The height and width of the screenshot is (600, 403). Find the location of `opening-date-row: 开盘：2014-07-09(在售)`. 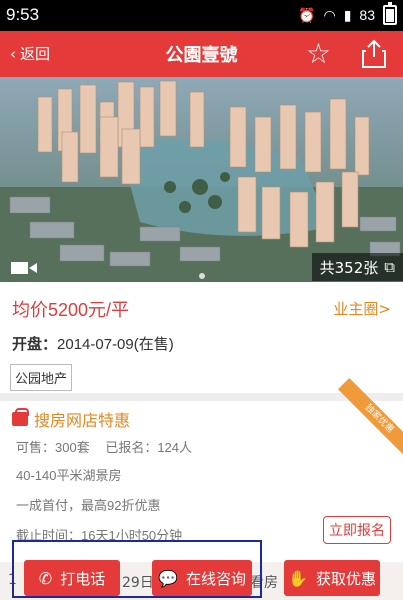

opening-date-row: 开盘：2014-07-09(在售) is located at coordinates (93, 343).